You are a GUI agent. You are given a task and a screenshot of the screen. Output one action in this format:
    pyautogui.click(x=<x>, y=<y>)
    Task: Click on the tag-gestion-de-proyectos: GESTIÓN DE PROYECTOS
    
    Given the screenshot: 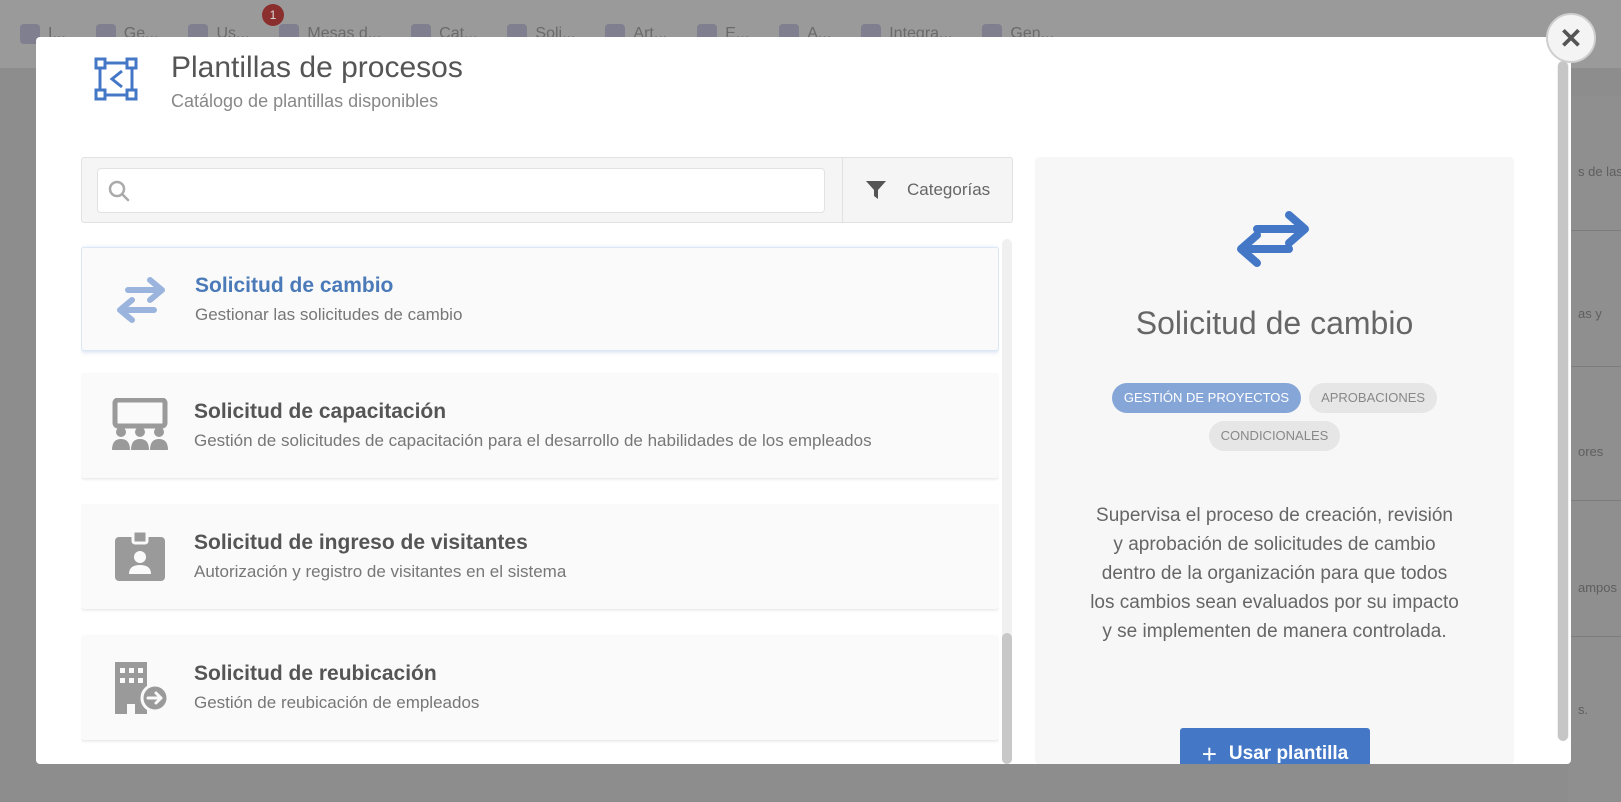 What is the action you would take?
    pyautogui.click(x=1206, y=398)
    